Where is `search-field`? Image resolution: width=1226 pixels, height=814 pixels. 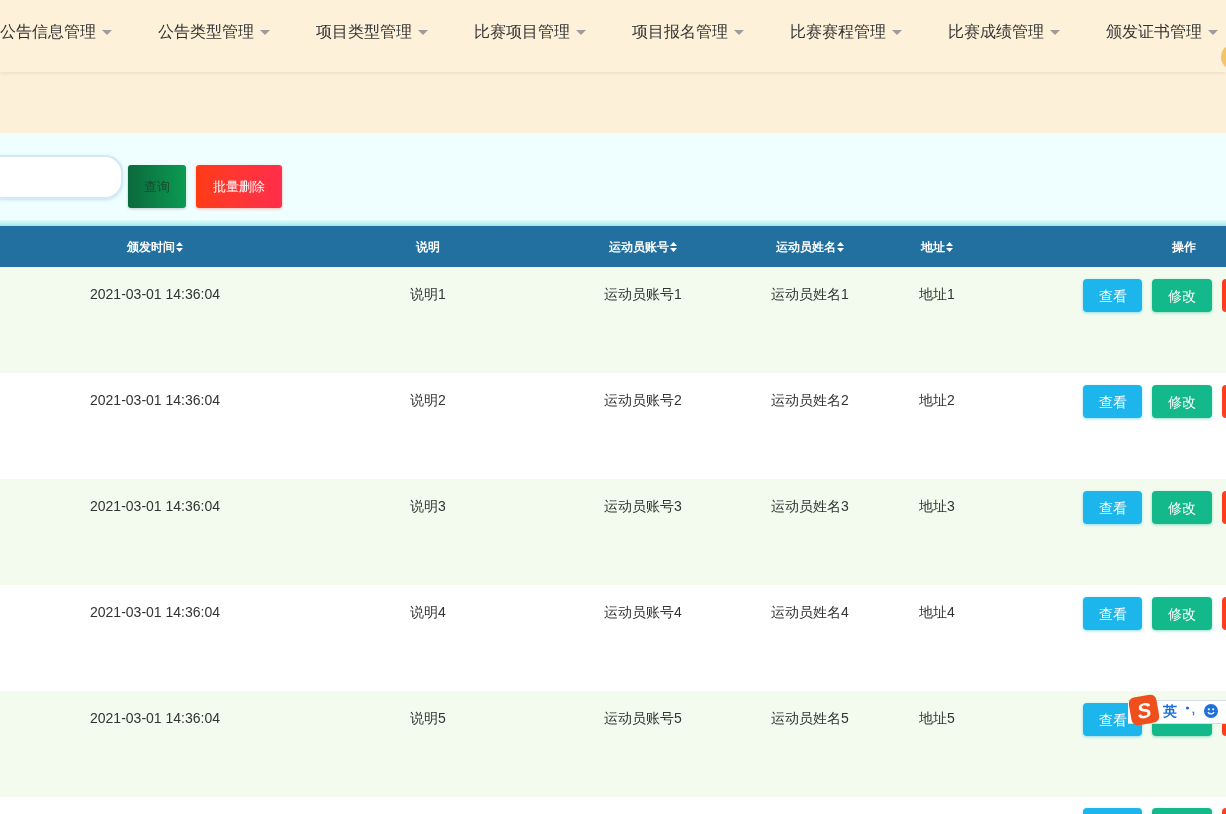
search-field is located at coordinates (61, 177).